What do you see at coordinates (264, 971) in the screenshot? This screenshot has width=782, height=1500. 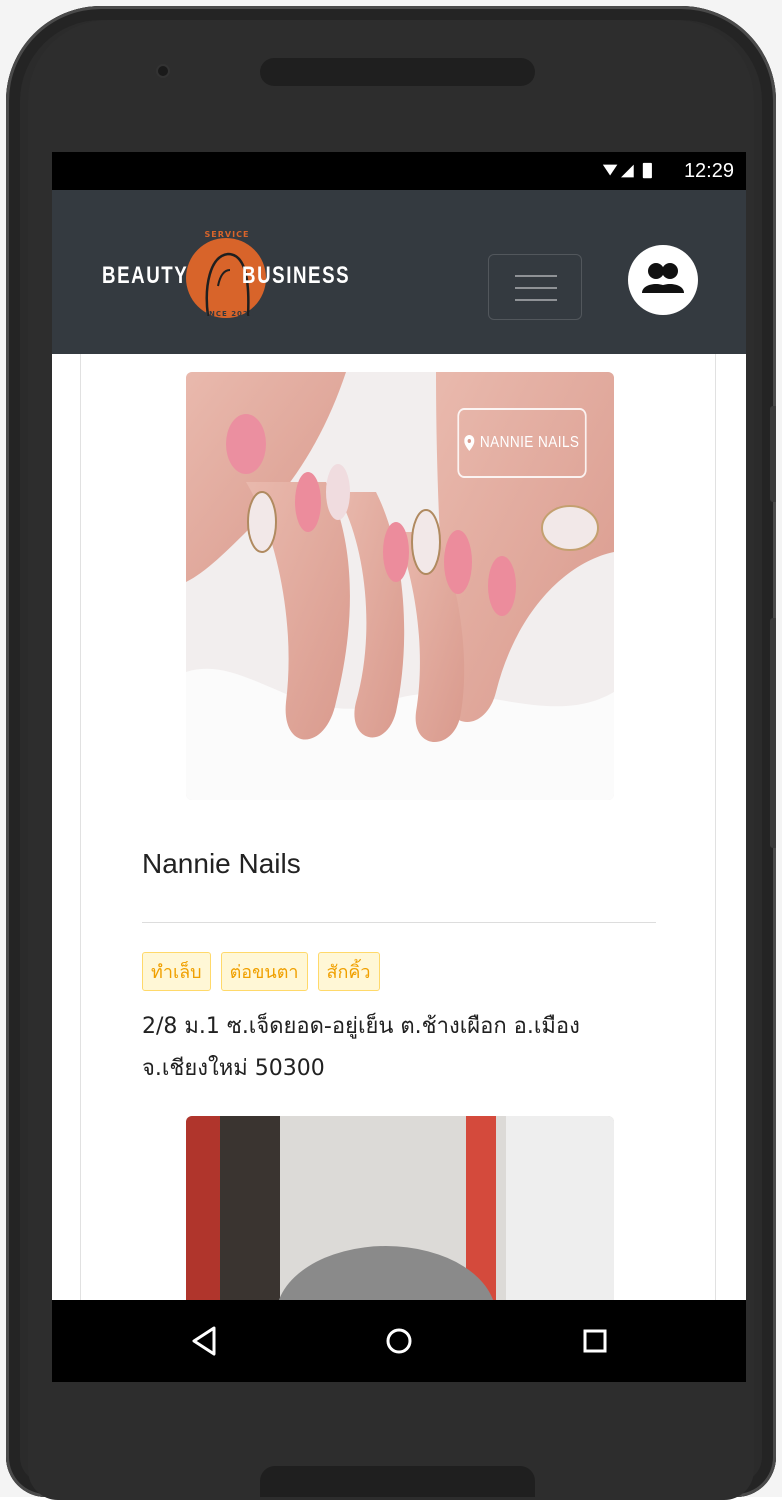 I see `tag-eyelash-extension: ต่อขนตา` at bounding box center [264, 971].